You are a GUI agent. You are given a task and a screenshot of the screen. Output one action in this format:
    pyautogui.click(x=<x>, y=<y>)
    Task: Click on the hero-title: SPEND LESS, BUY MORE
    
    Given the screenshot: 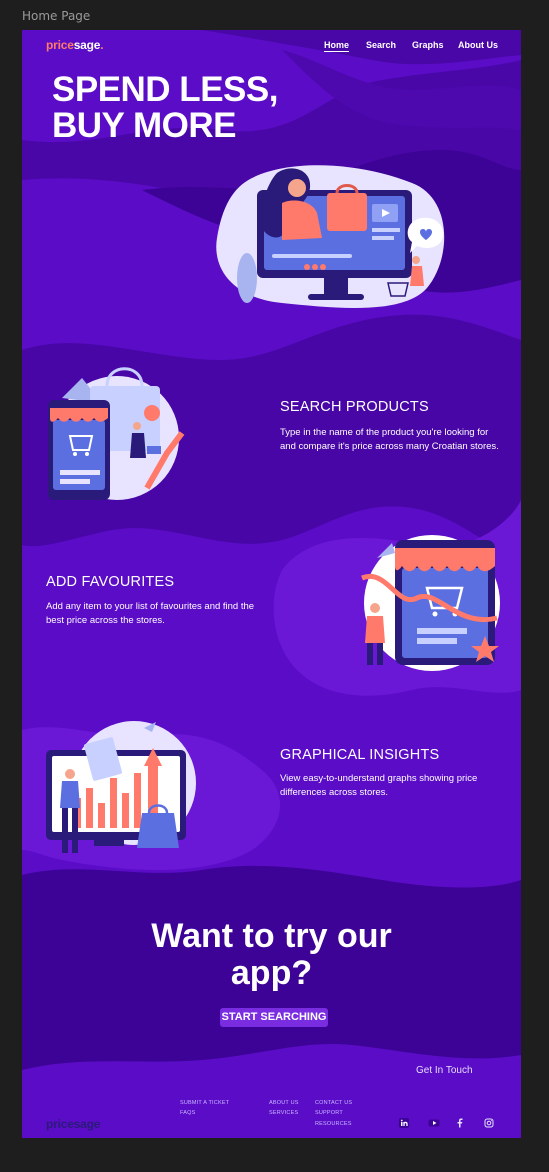 What is the action you would take?
    pyautogui.click(x=202, y=108)
    